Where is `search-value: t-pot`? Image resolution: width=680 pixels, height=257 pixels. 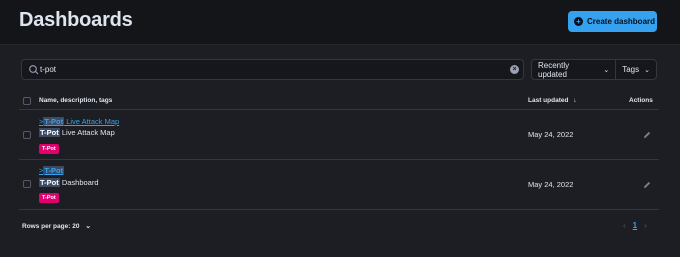
search-value: t-pot is located at coordinates (48, 69).